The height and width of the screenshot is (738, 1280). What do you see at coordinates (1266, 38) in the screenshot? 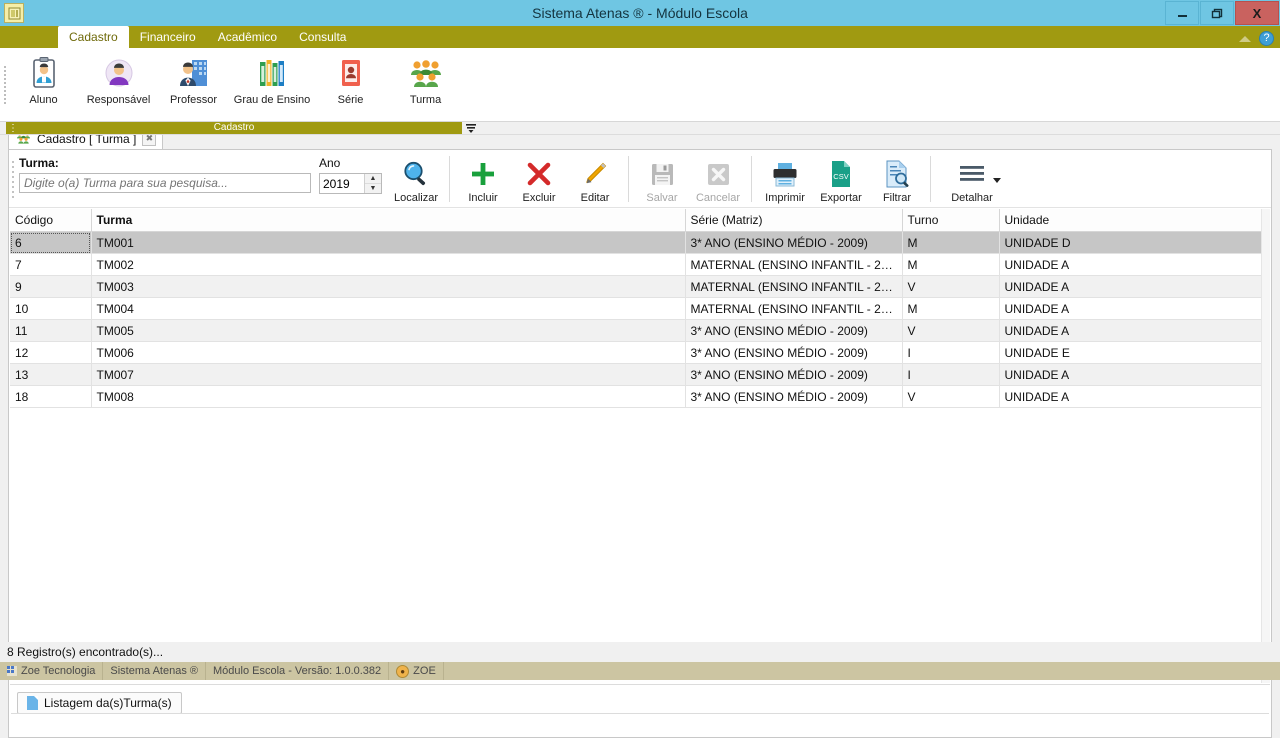
I see `help-icon: ?` at bounding box center [1266, 38].